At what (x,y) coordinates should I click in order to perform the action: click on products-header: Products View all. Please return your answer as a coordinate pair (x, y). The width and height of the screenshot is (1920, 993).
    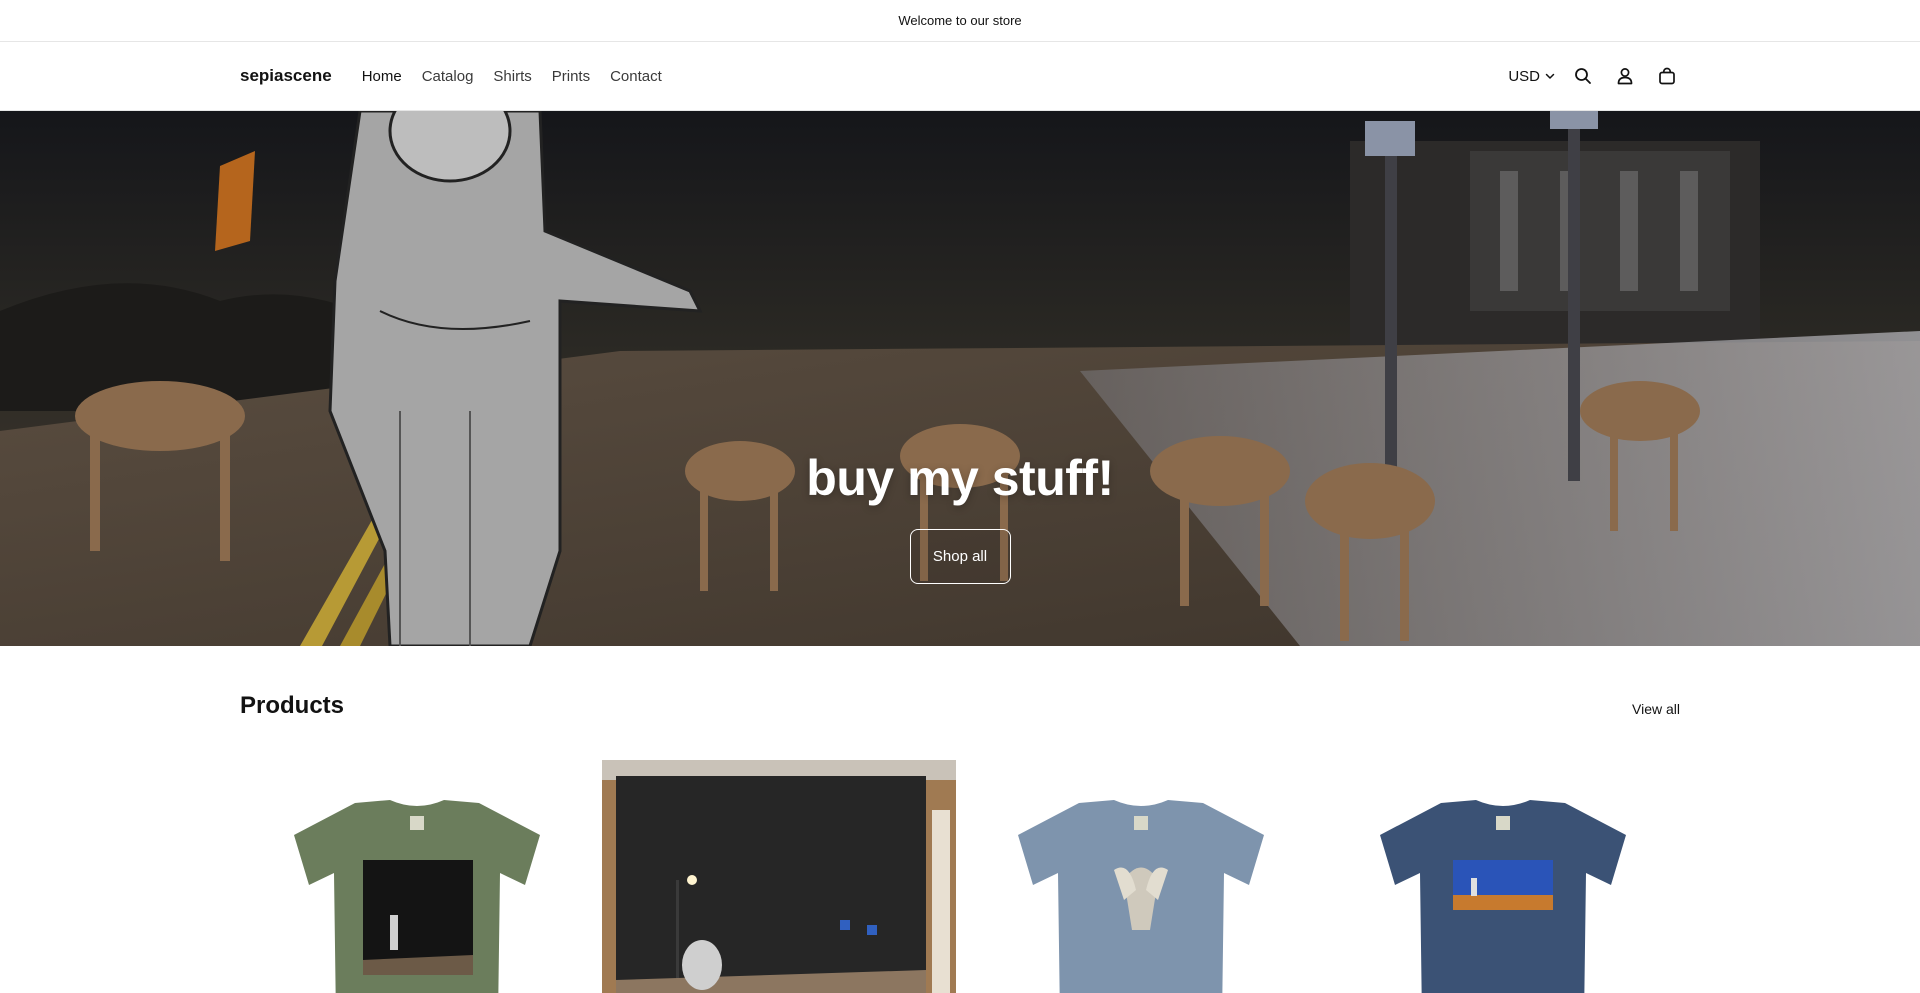
    Looking at the image, I should click on (960, 706).